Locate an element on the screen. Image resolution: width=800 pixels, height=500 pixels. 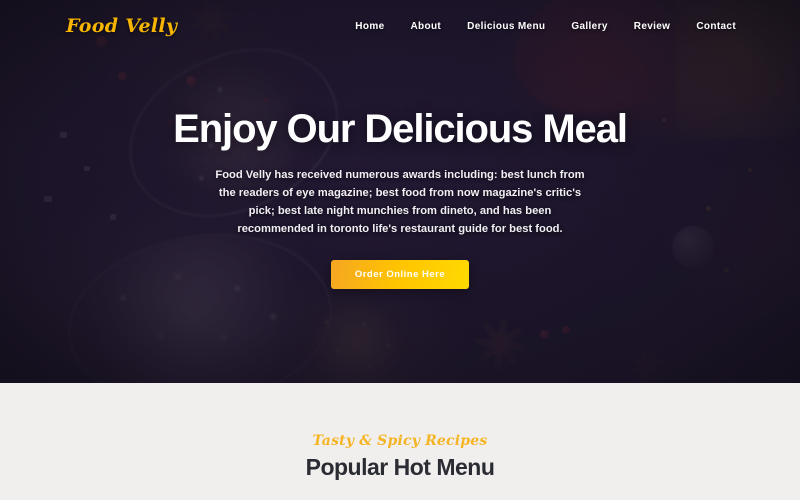
nav-item-about: About is located at coordinates (425, 26).